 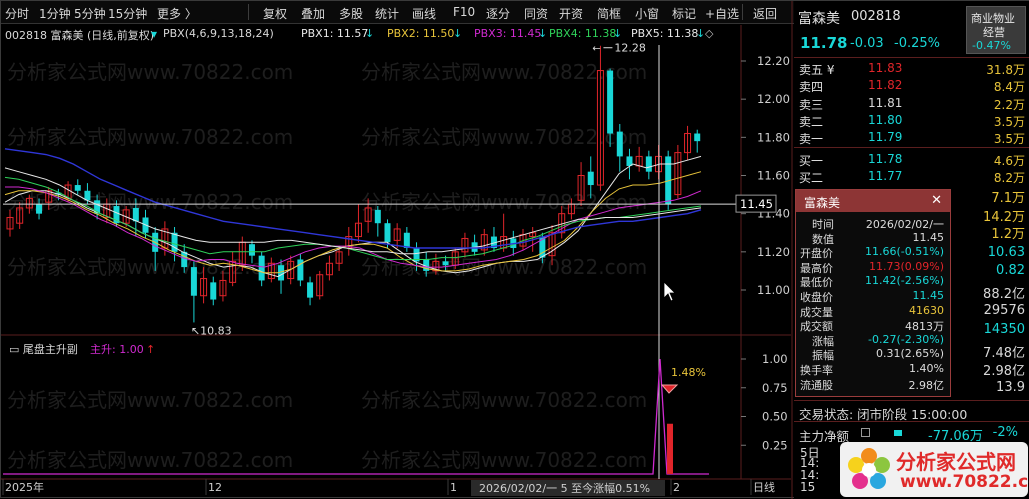 What do you see at coordinates (1010, 387) in the screenshot?
I see `stat-value-11: 13.9` at bounding box center [1010, 387].